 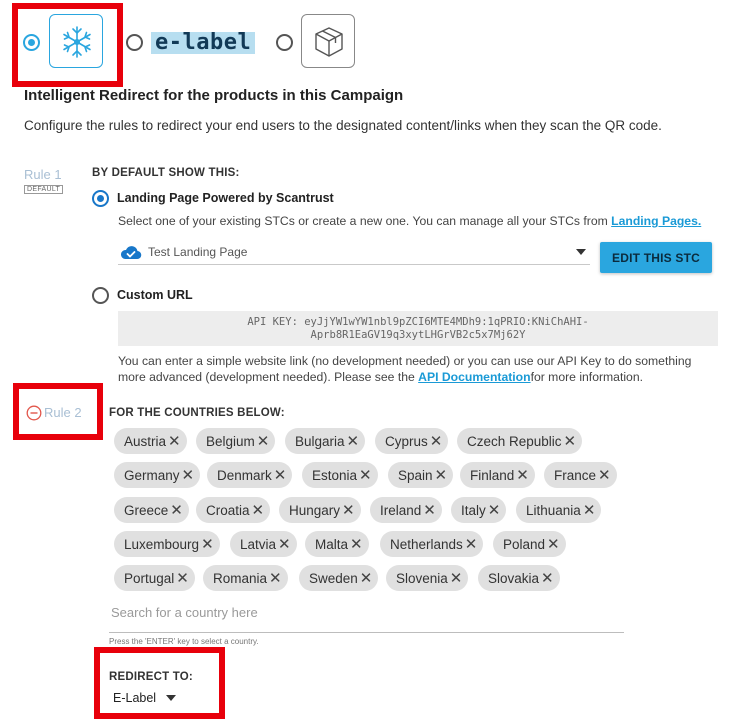 I want to click on country-chip: Slovakia ✕, so click(x=519, y=578).